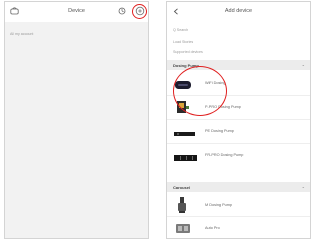  What do you see at coordinates (238, 227) in the screenshot?
I see `device-item: Auto Pro` at bounding box center [238, 227].